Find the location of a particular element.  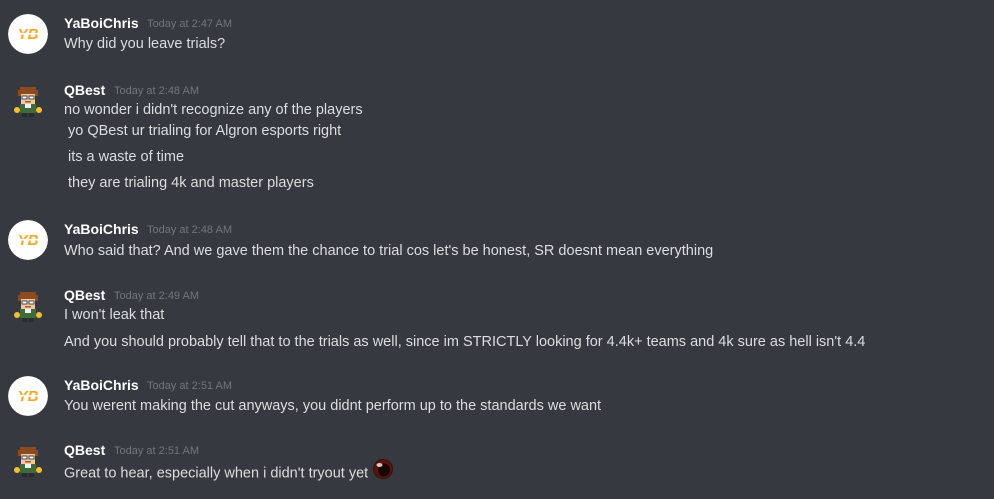

timestamp: Today at 2:49 AM is located at coordinates (156, 296).